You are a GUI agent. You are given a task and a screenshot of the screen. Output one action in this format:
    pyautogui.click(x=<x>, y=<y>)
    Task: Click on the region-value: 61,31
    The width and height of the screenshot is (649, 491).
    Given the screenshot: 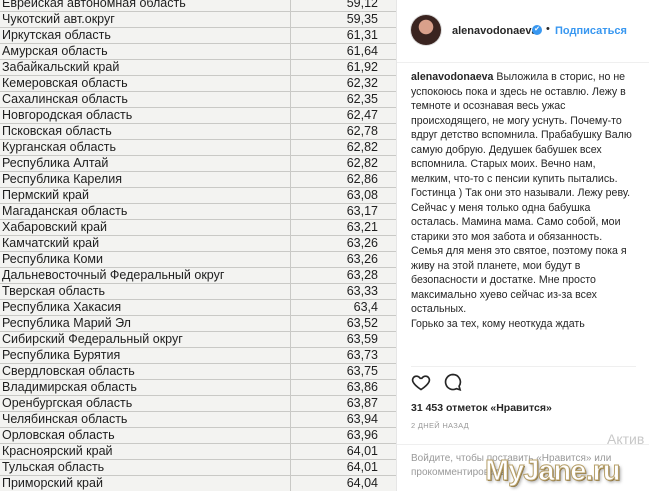 What is the action you would take?
    pyautogui.click(x=362, y=35)
    